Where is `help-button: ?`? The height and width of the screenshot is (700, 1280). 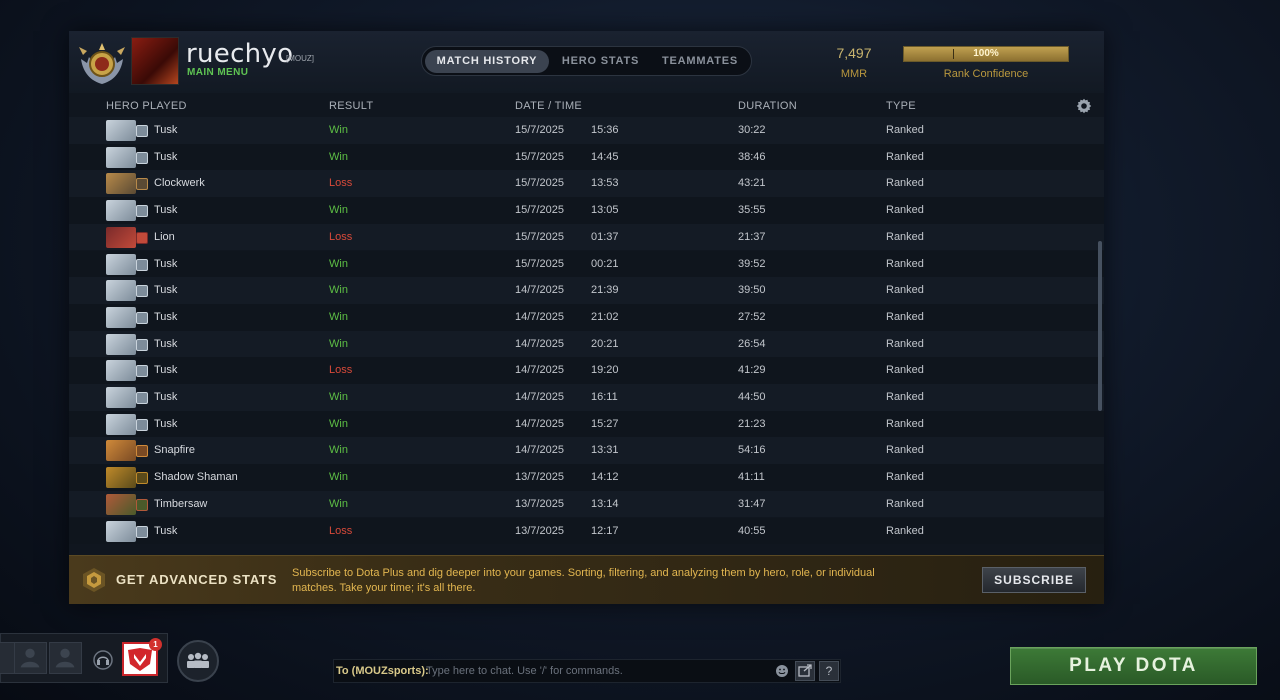
help-button: ? is located at coordinates (829, 671).